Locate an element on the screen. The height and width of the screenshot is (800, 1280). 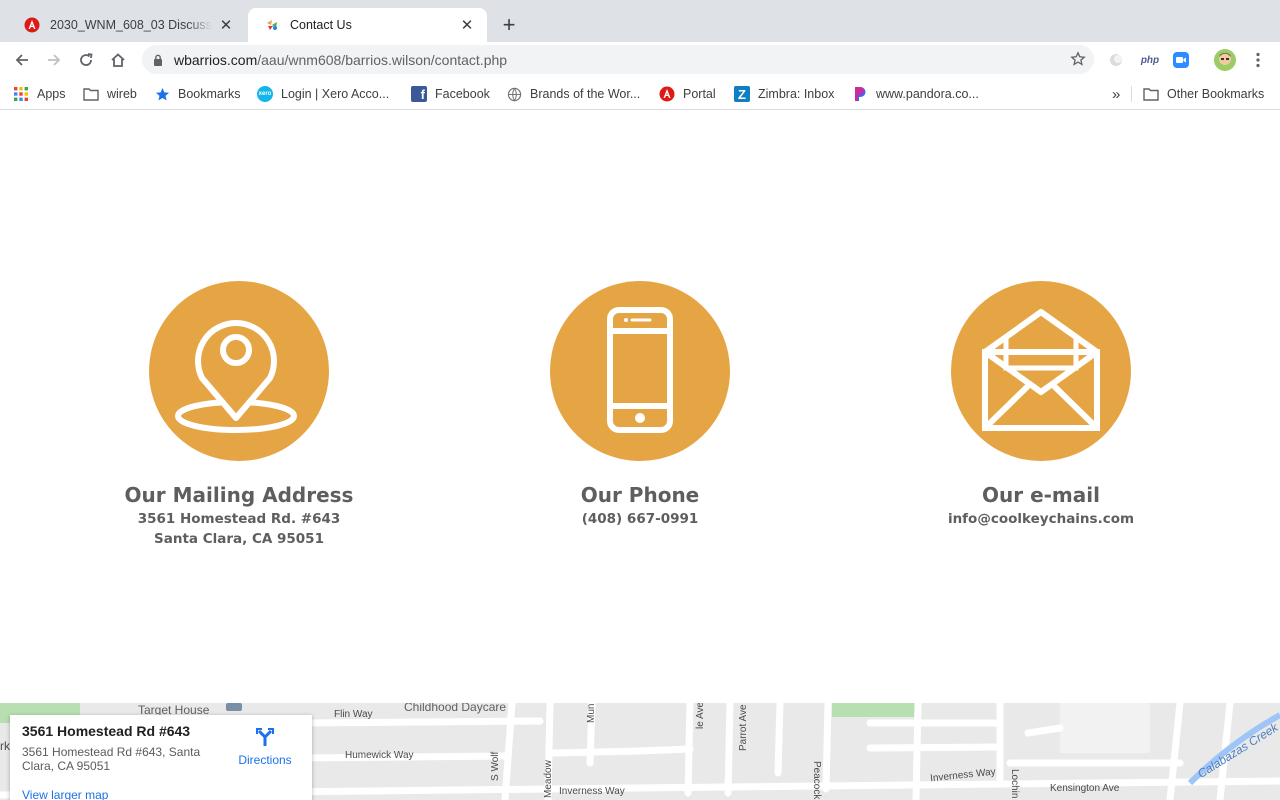
forward-button is located at coordinates (54, 60).